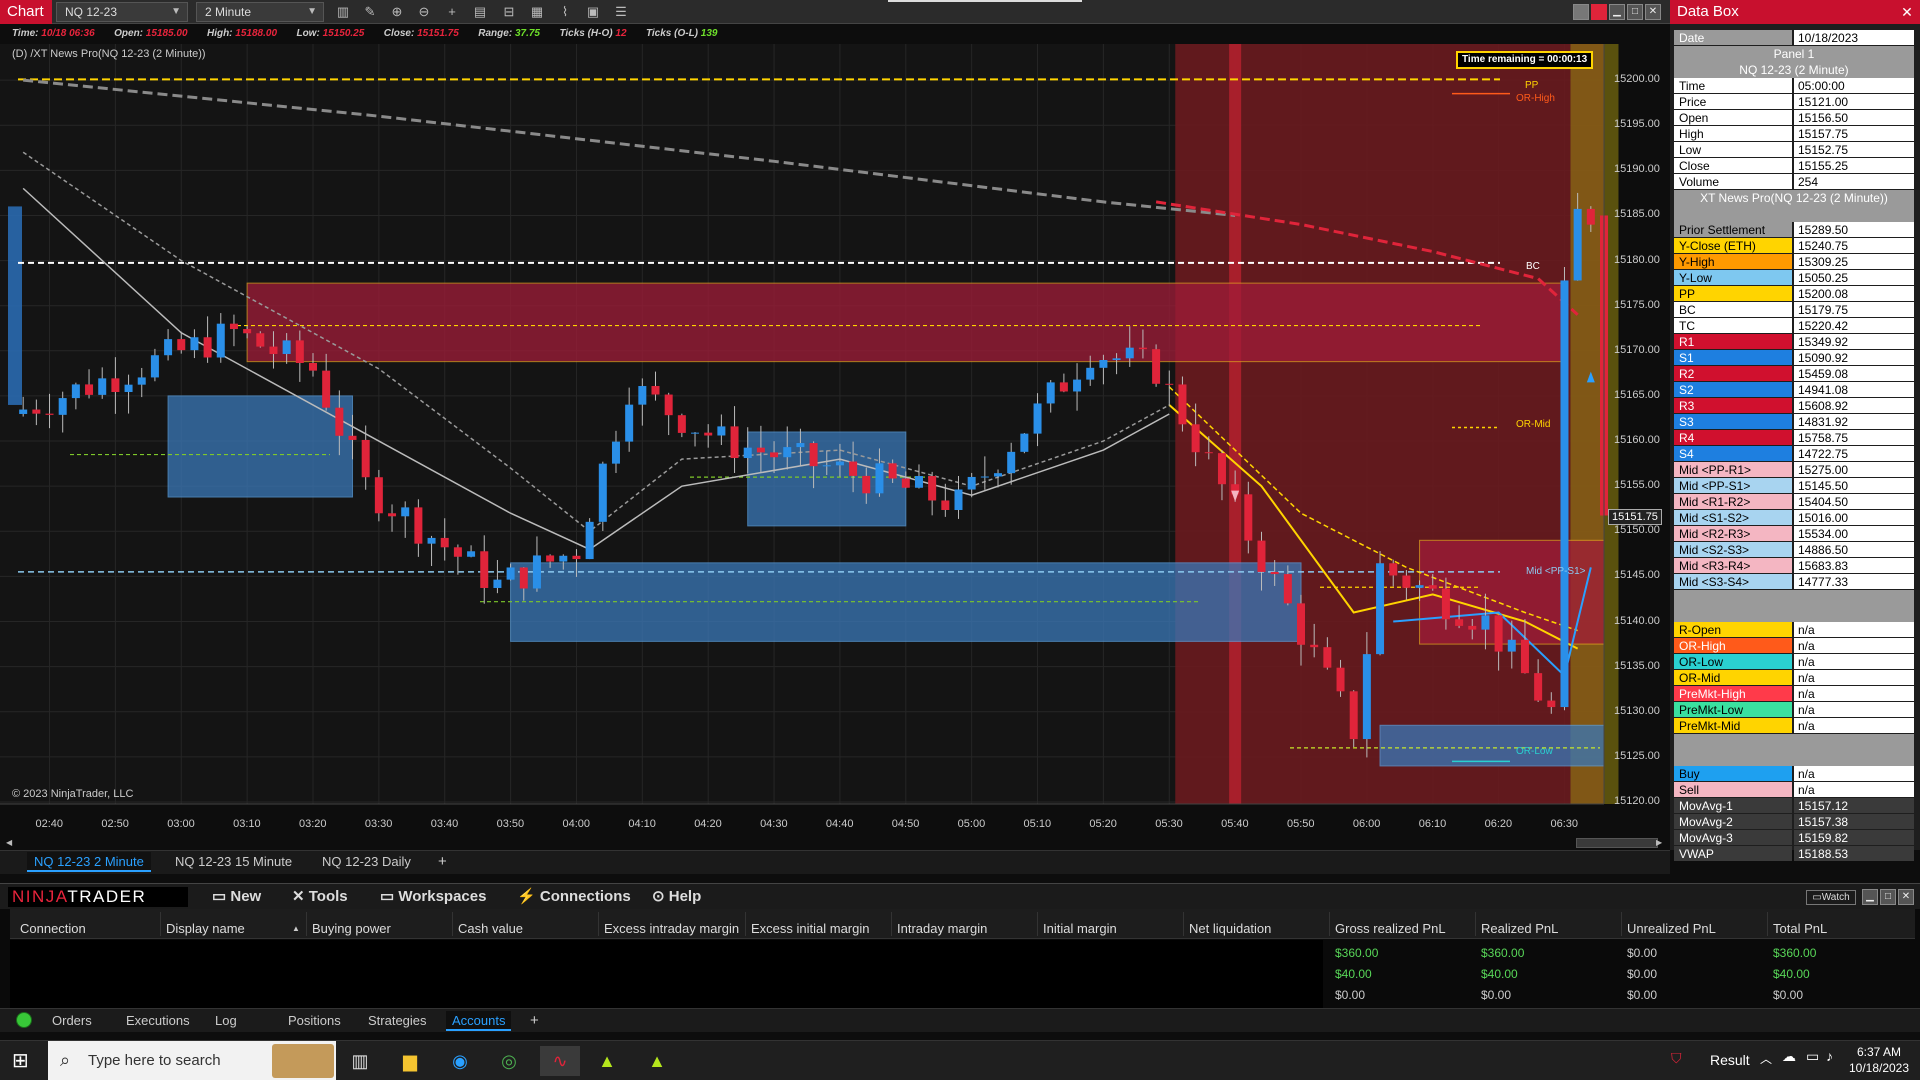 The height and width of the screenshot is (1080, 1920). Describe the element at coordinates (1794, 726) in the screenshot. I see `databox-row: PreMkt-Mid n/a` at that location.